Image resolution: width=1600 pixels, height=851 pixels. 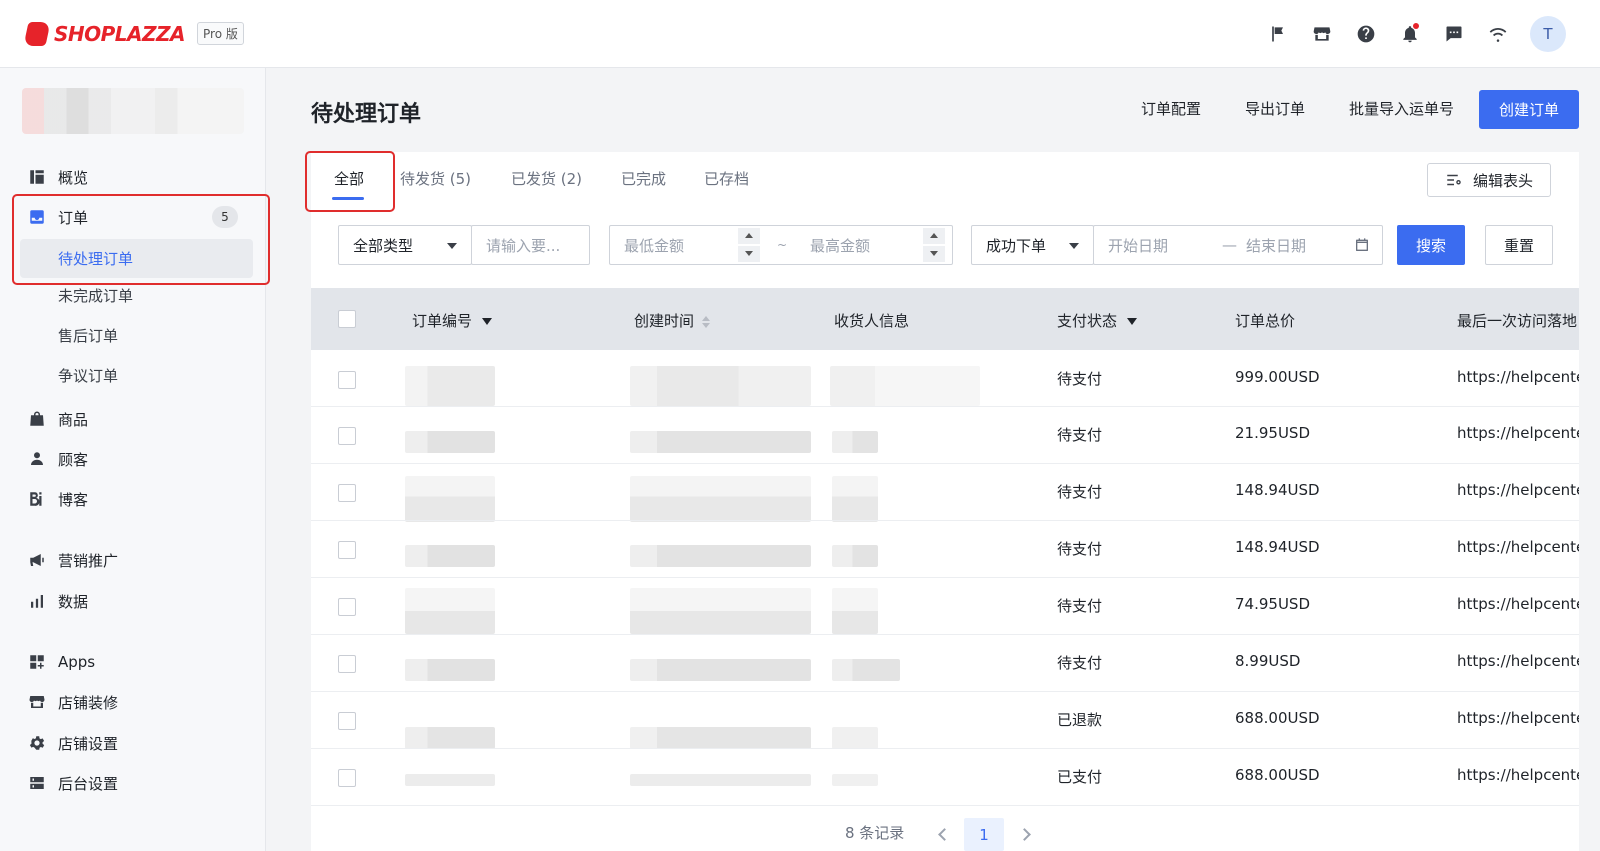 I want to click on order-type-select: 全部类型, so click(x=405, y=245).